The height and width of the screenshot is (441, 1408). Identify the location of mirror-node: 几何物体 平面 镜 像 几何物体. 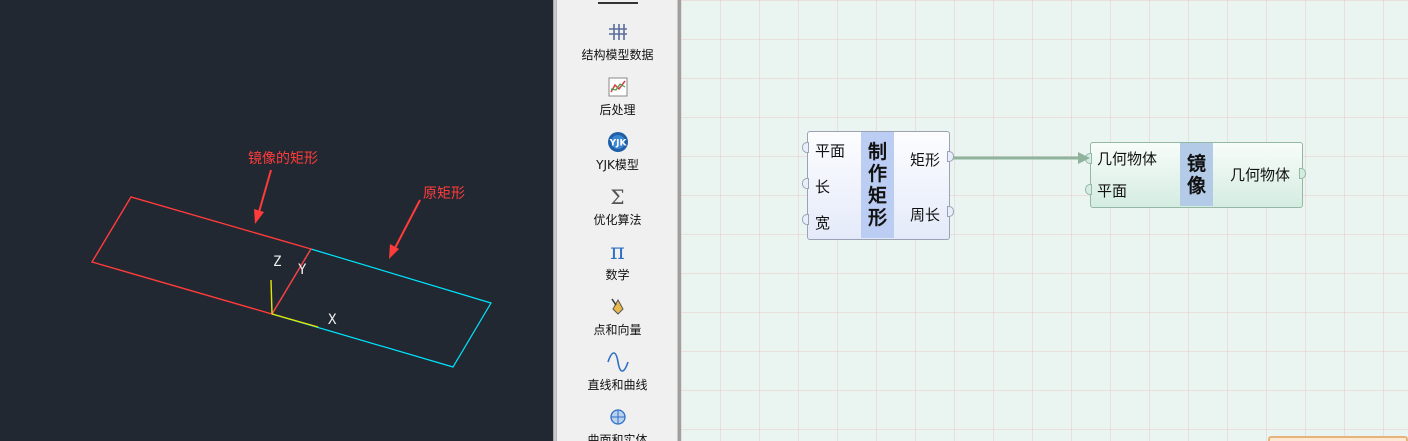
(1195, 175).